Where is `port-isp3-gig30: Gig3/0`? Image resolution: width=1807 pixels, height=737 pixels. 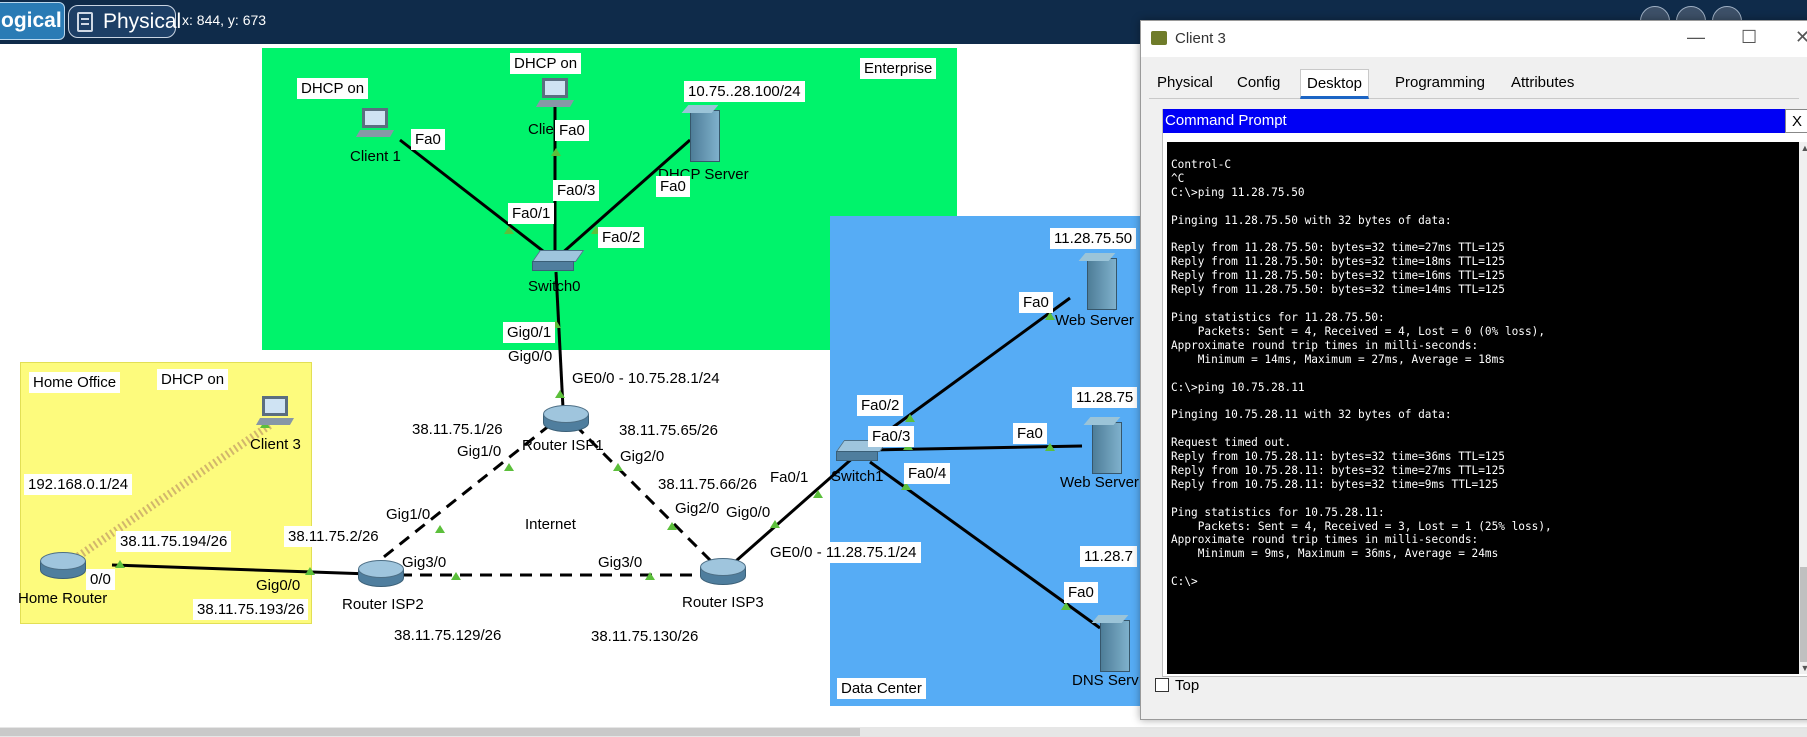
port-isp3-gig30: Gig3/0 is located at coordinates (620, 562).